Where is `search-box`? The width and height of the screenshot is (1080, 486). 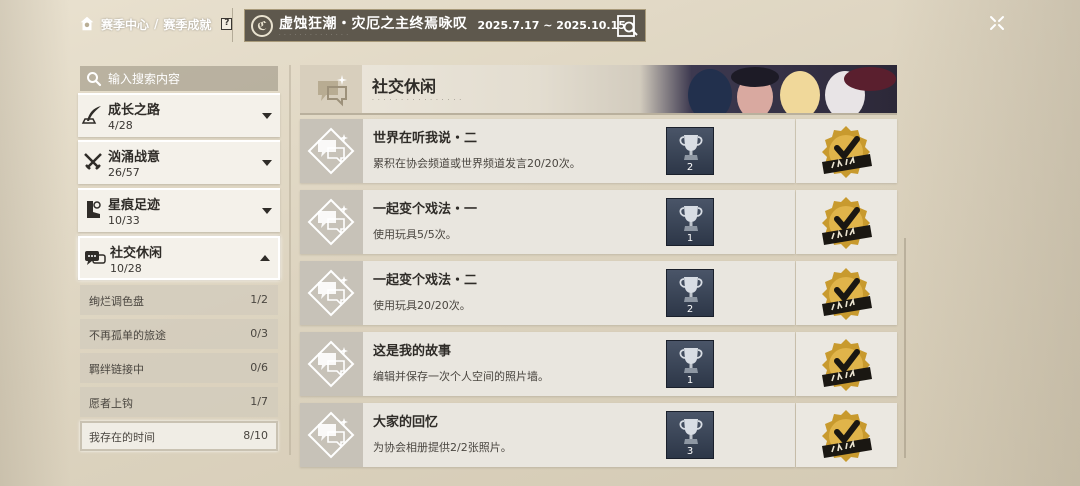 search-box is located at coordinates (179, 78).